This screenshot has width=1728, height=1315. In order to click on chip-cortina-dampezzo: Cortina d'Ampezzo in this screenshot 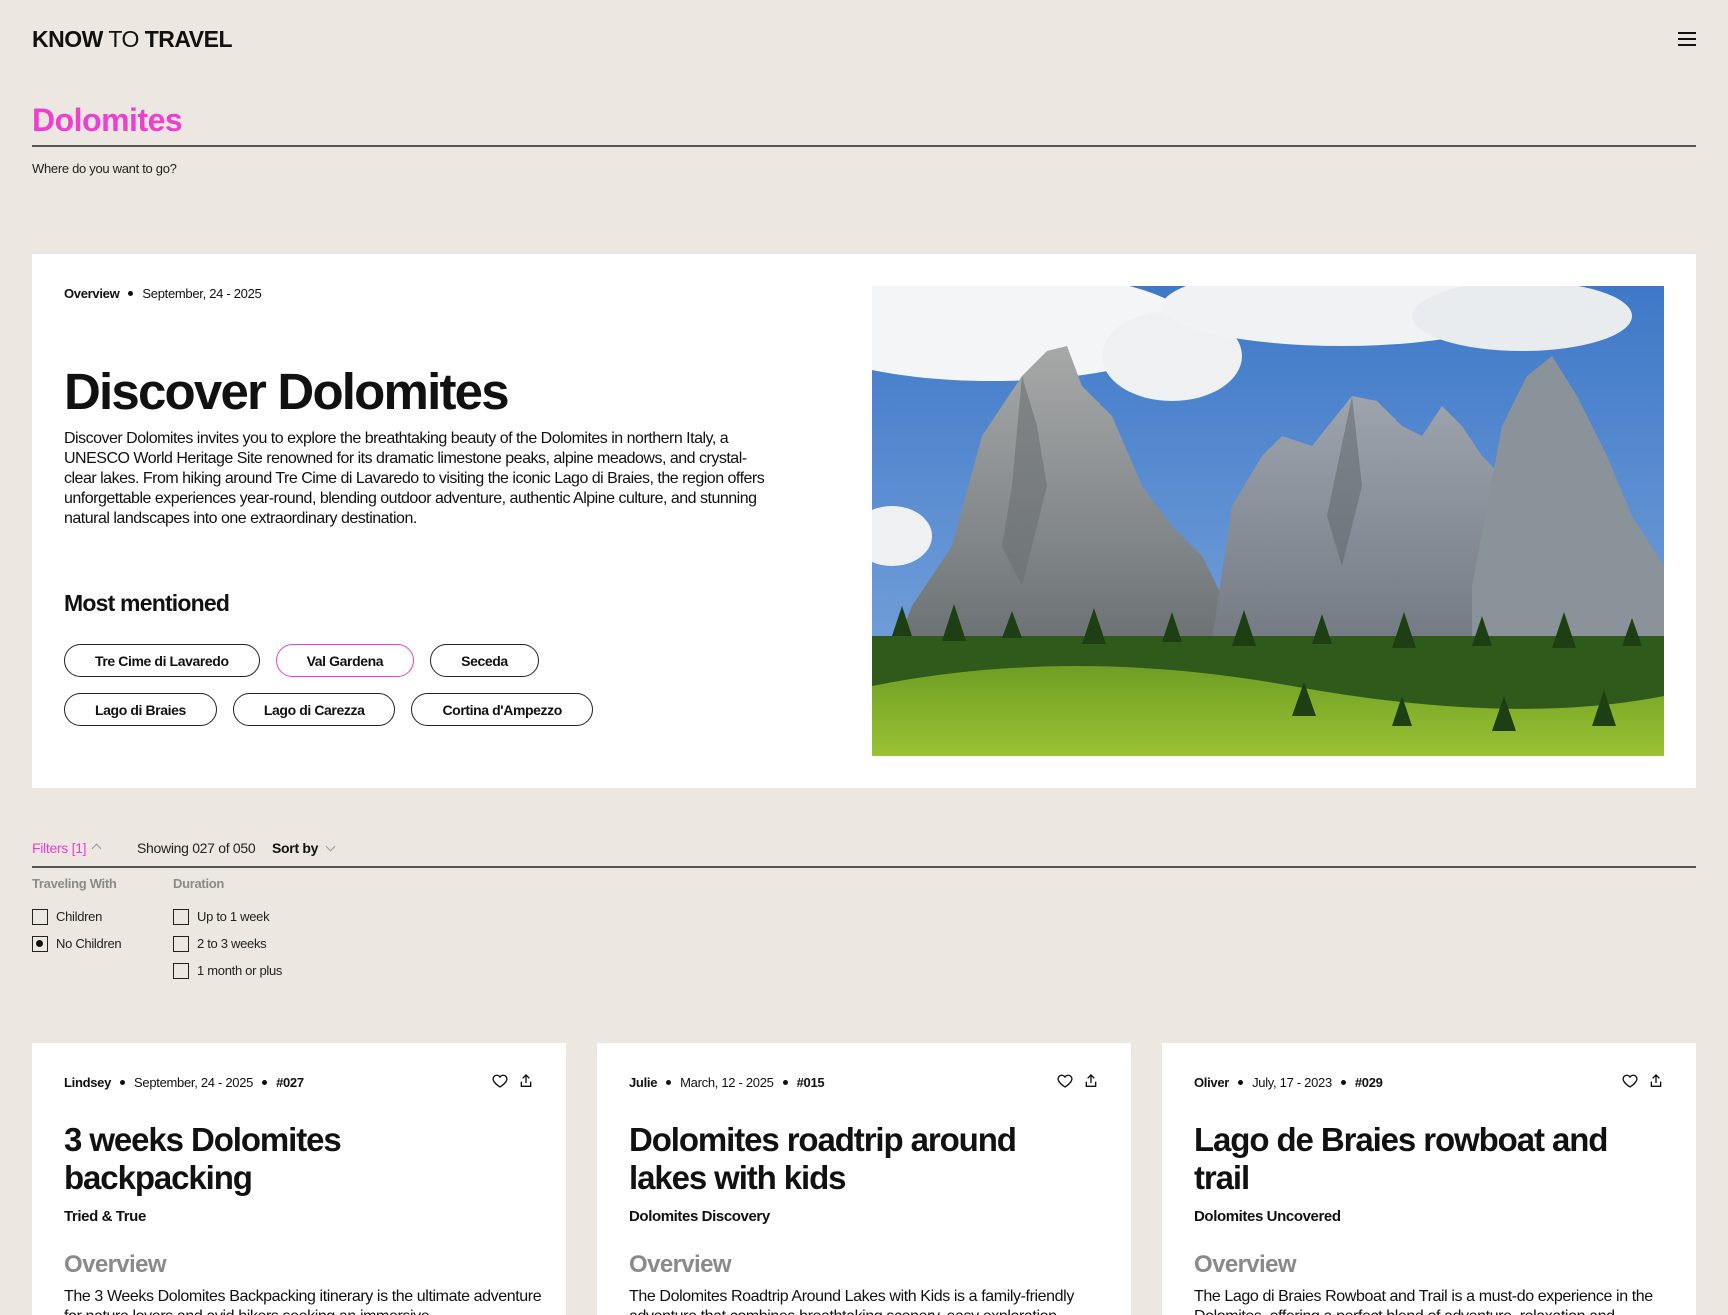, I will do `click(502, 709)`.